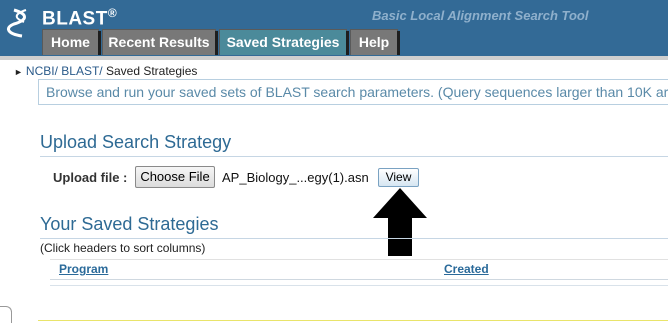 The width and height of the screenshot is (668, 323). What do you see at coordinates (359, 279) in the screenshot?
I see `table-header-divider` at bounding box center [359, 279].